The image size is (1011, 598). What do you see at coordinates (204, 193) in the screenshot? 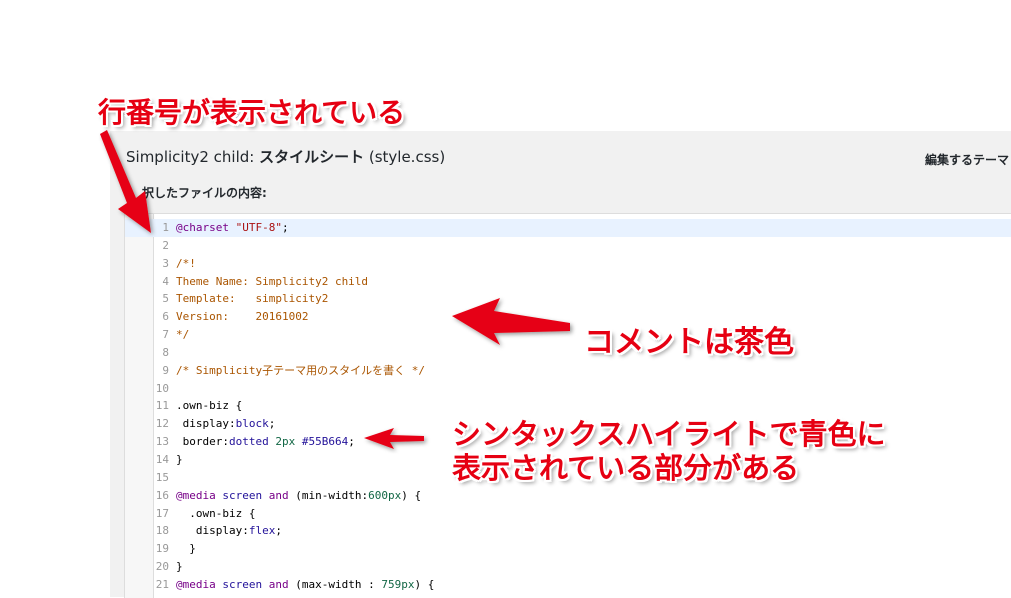
I see `file-content-label: 択したファイルの内容:` at bounding box center [204, 193].